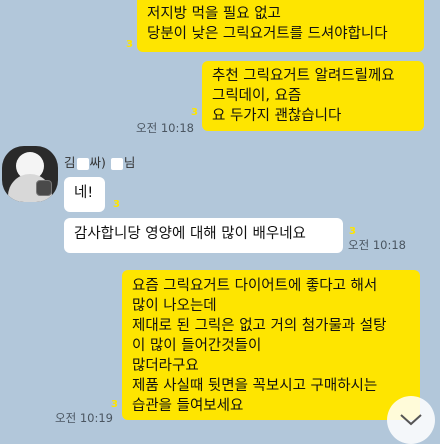  Describe the element at coordinates (44, 188) in the screenshot. I see `avatar-badge-icon` at that location.